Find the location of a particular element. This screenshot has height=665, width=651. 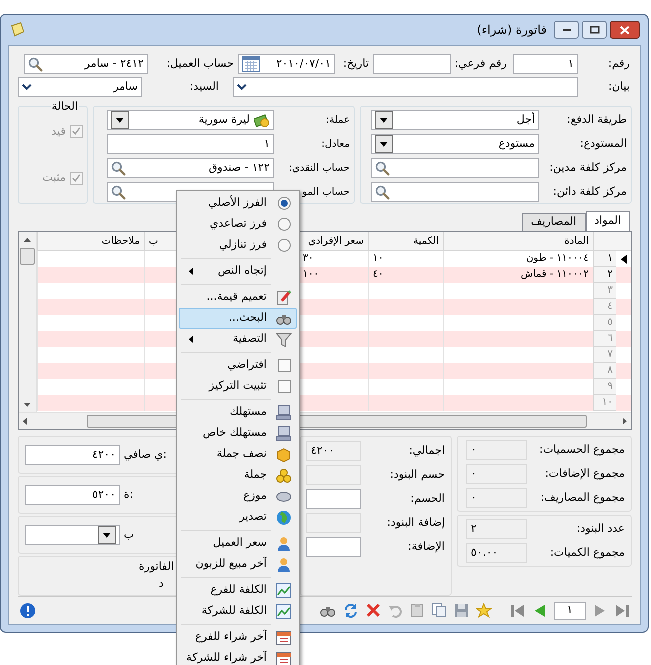

checkbox-label: مثبت is located at coordinates (54, 178).